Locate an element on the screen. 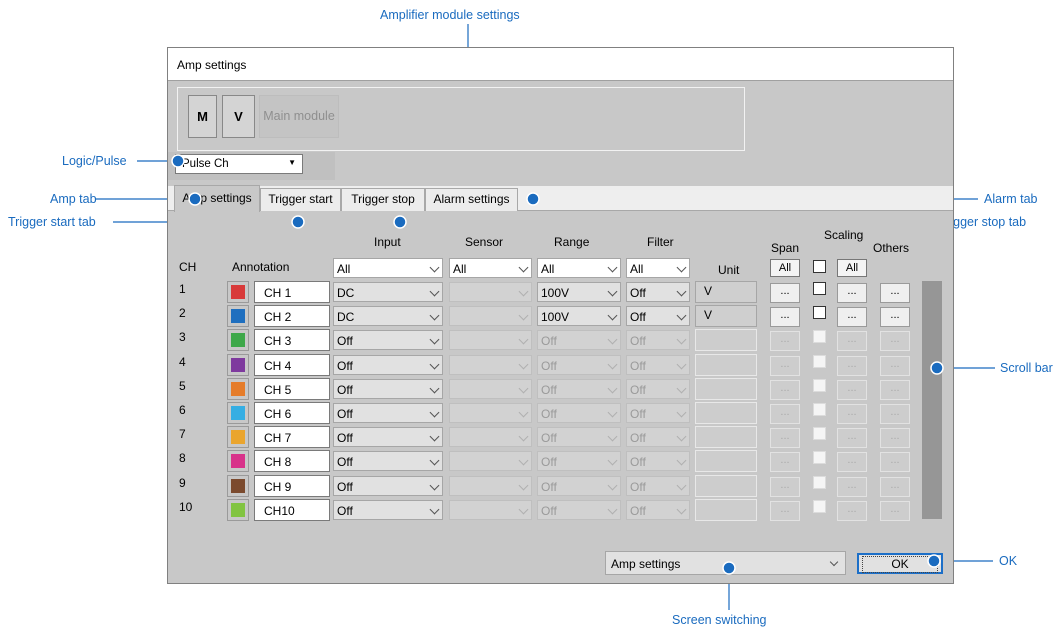 This screenshot has width=1061, height=630. module-m-button: M is located at coordinates (202, 116).